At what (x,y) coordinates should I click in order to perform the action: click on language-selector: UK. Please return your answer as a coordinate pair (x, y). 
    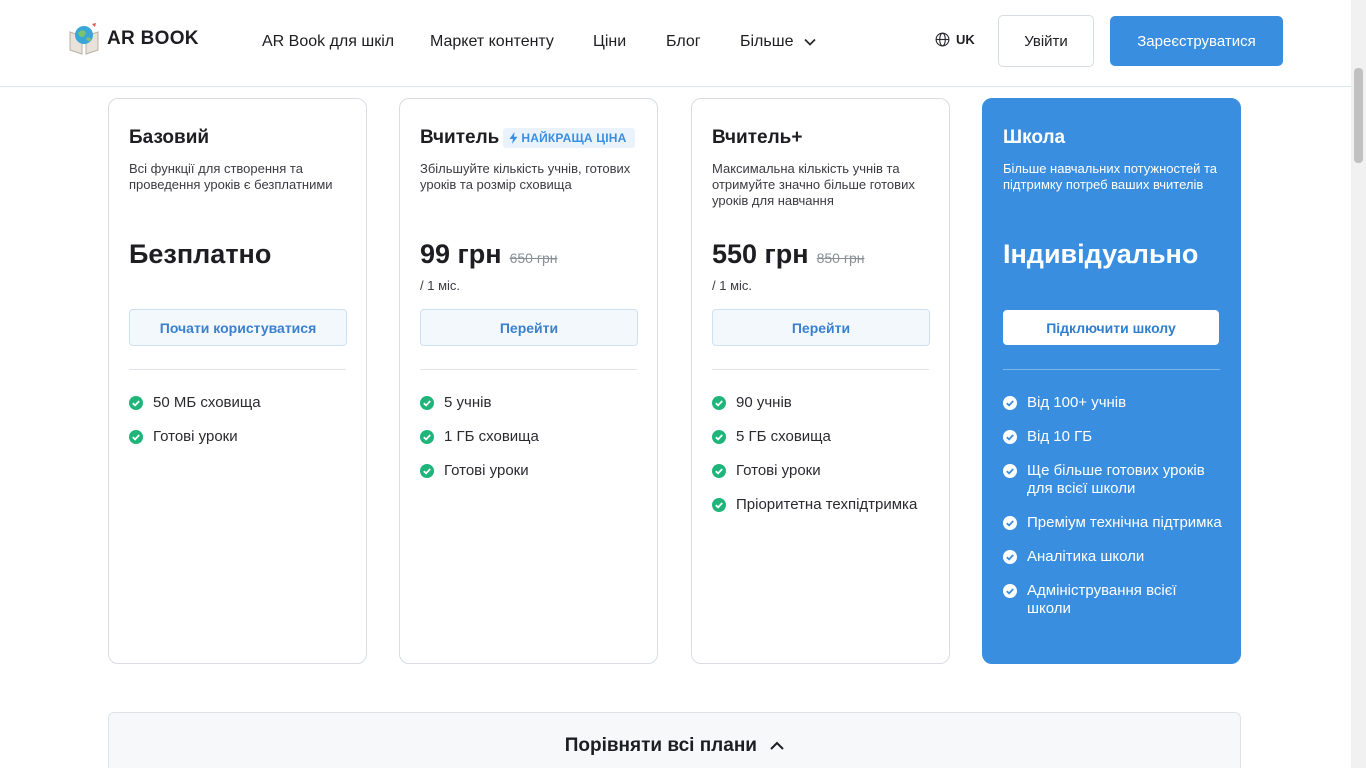
    Looking at the image, I should click on (955, 39).